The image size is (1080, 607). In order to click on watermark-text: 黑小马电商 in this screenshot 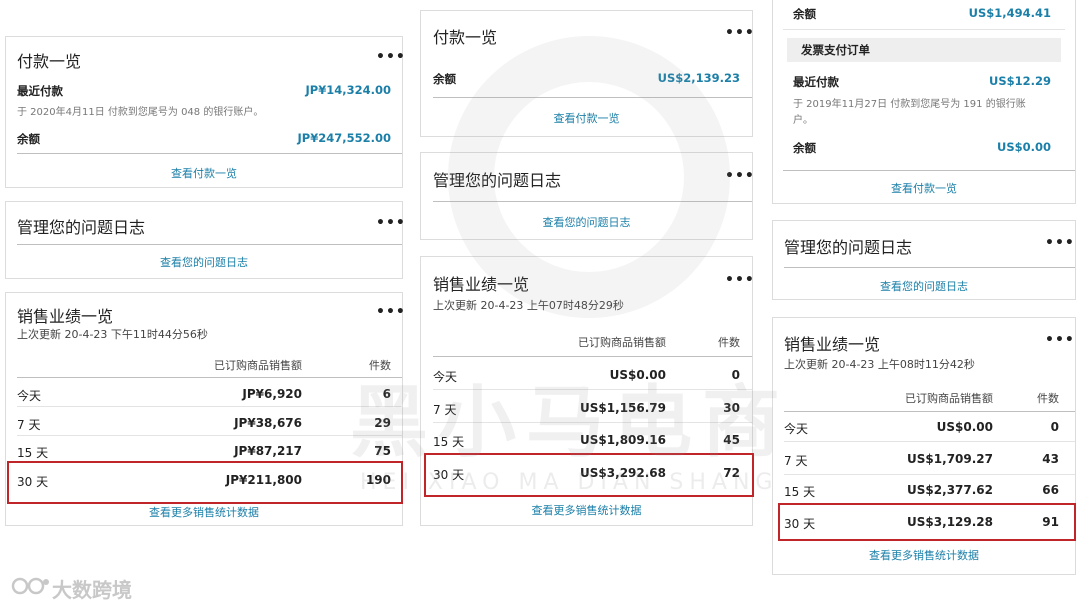, I will do `click(570, 423)`.